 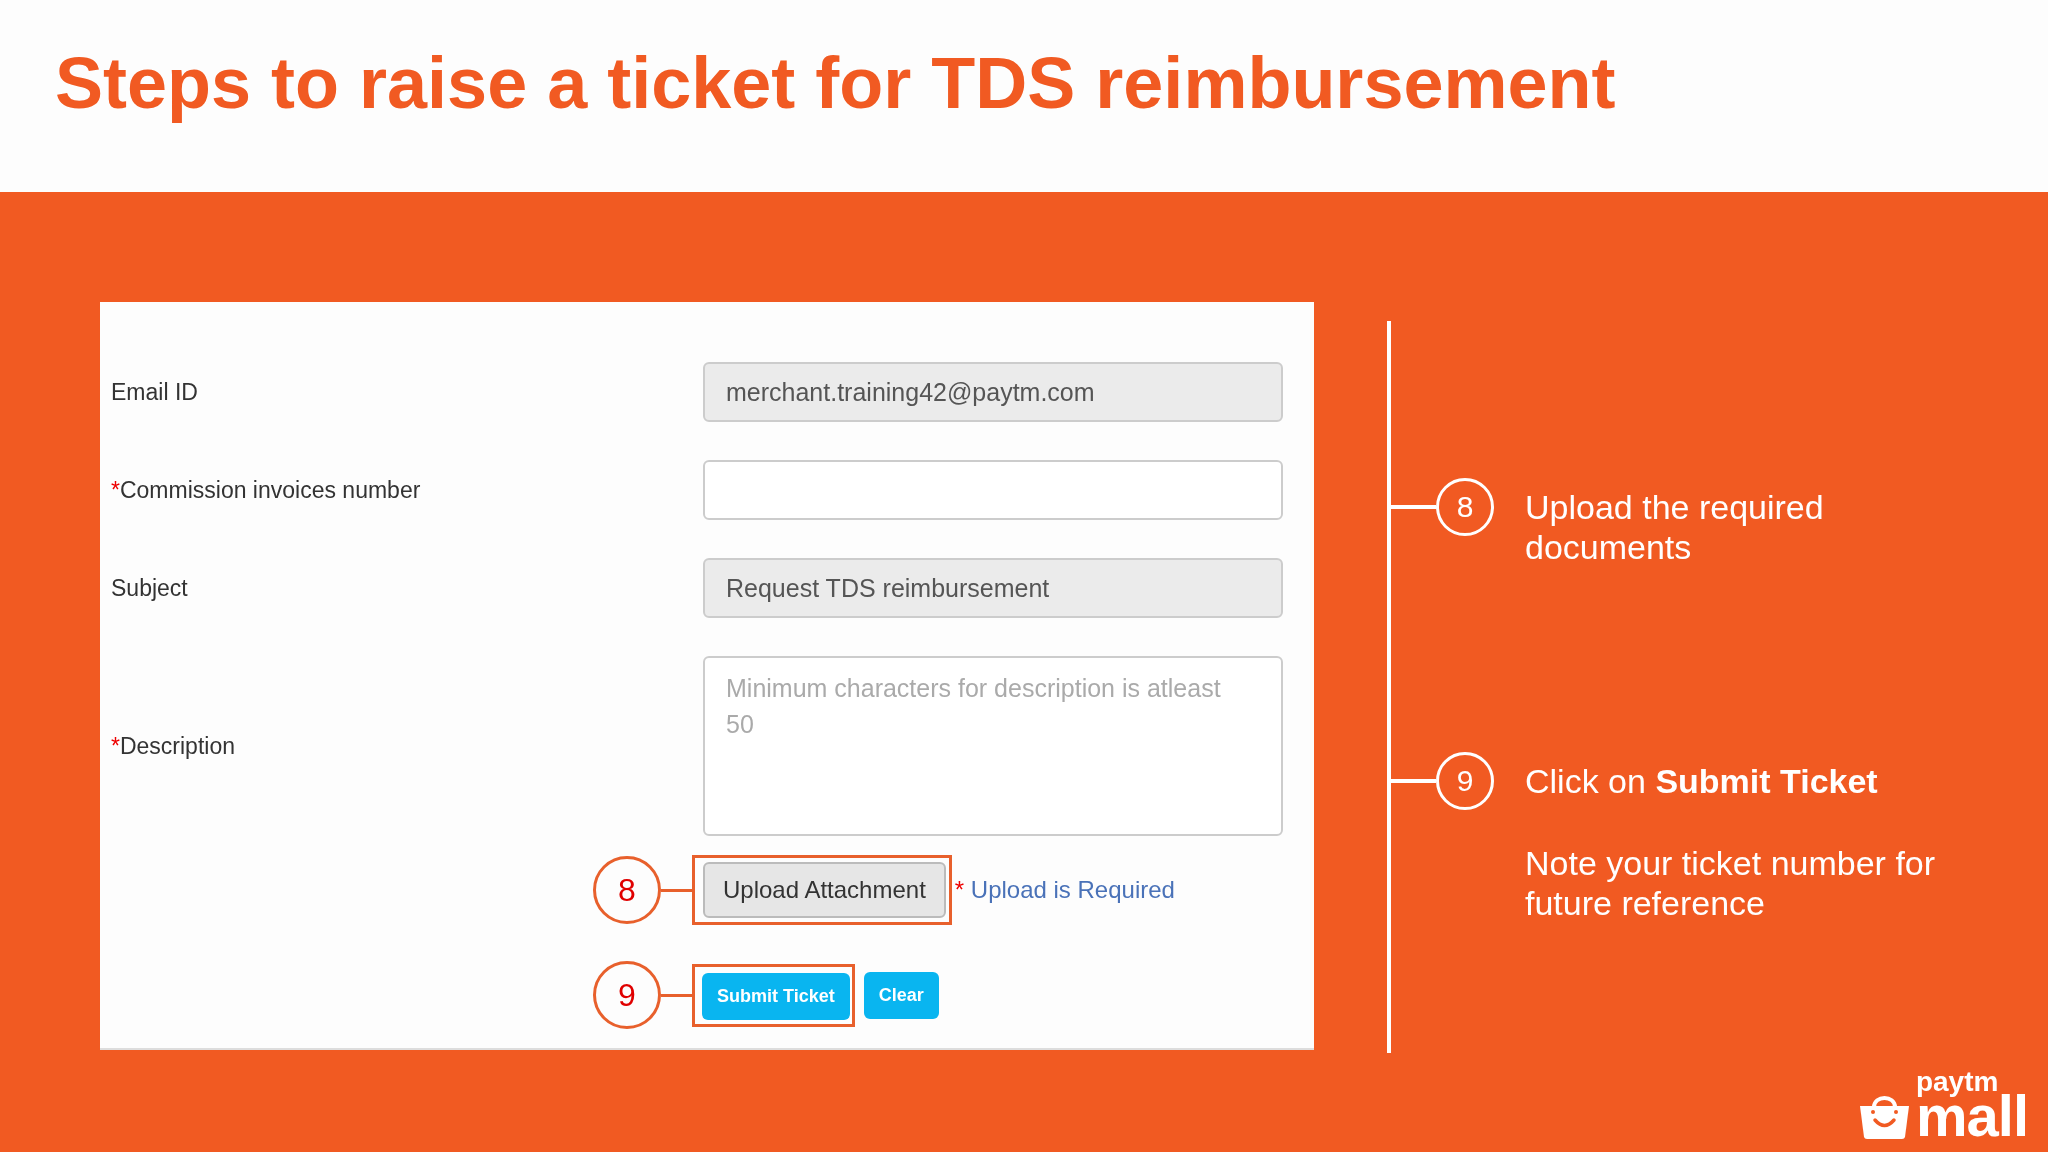 What do you see at coordinates (1064, 890) in the screenshot?
I see `upload-required-note: * Upload is Required` at bounding box center [1064, 890].